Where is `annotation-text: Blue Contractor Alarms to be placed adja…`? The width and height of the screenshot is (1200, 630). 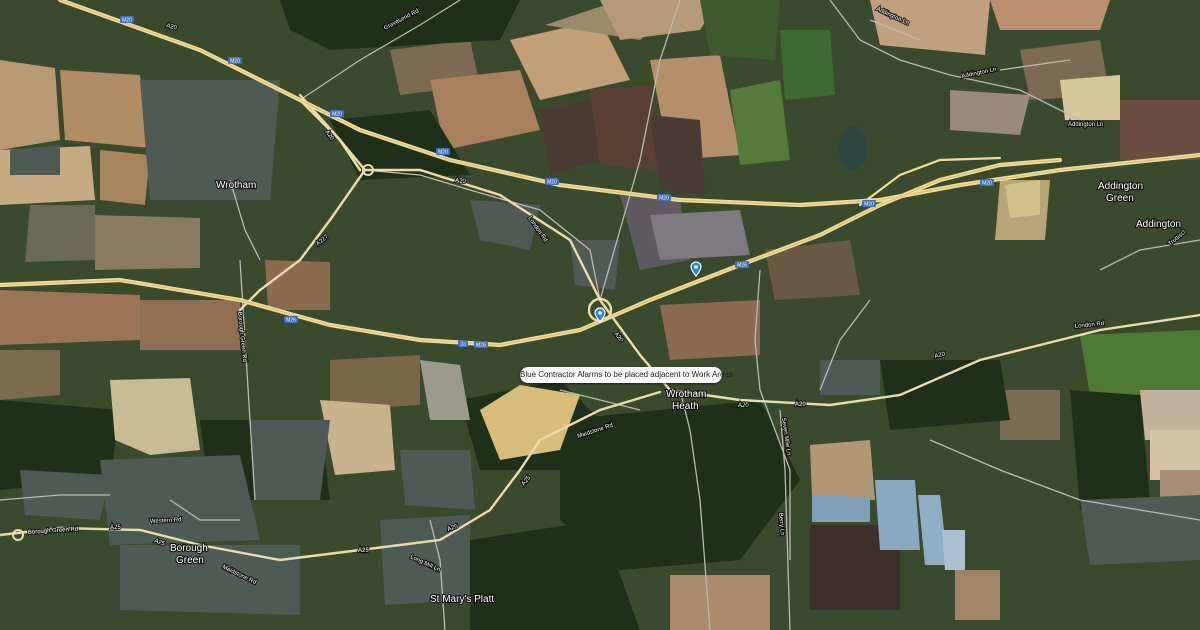 annotation-text: Blue Contractor Alarms to be placed adja… is located at coordinates (626, 374).